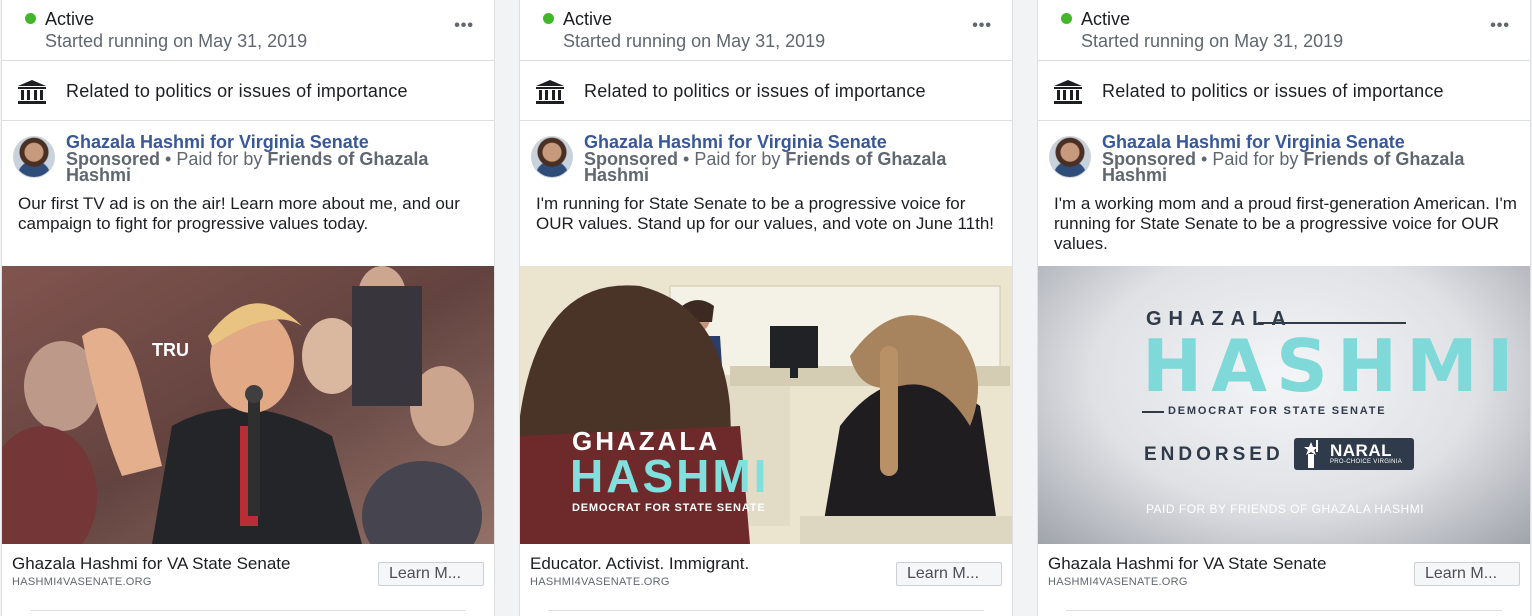 The width and height of the screenshot is (1532, 616). I want to click on overlay-subtitle: DEMOCRAT FOR STATE SENATE, so click(669, 508).